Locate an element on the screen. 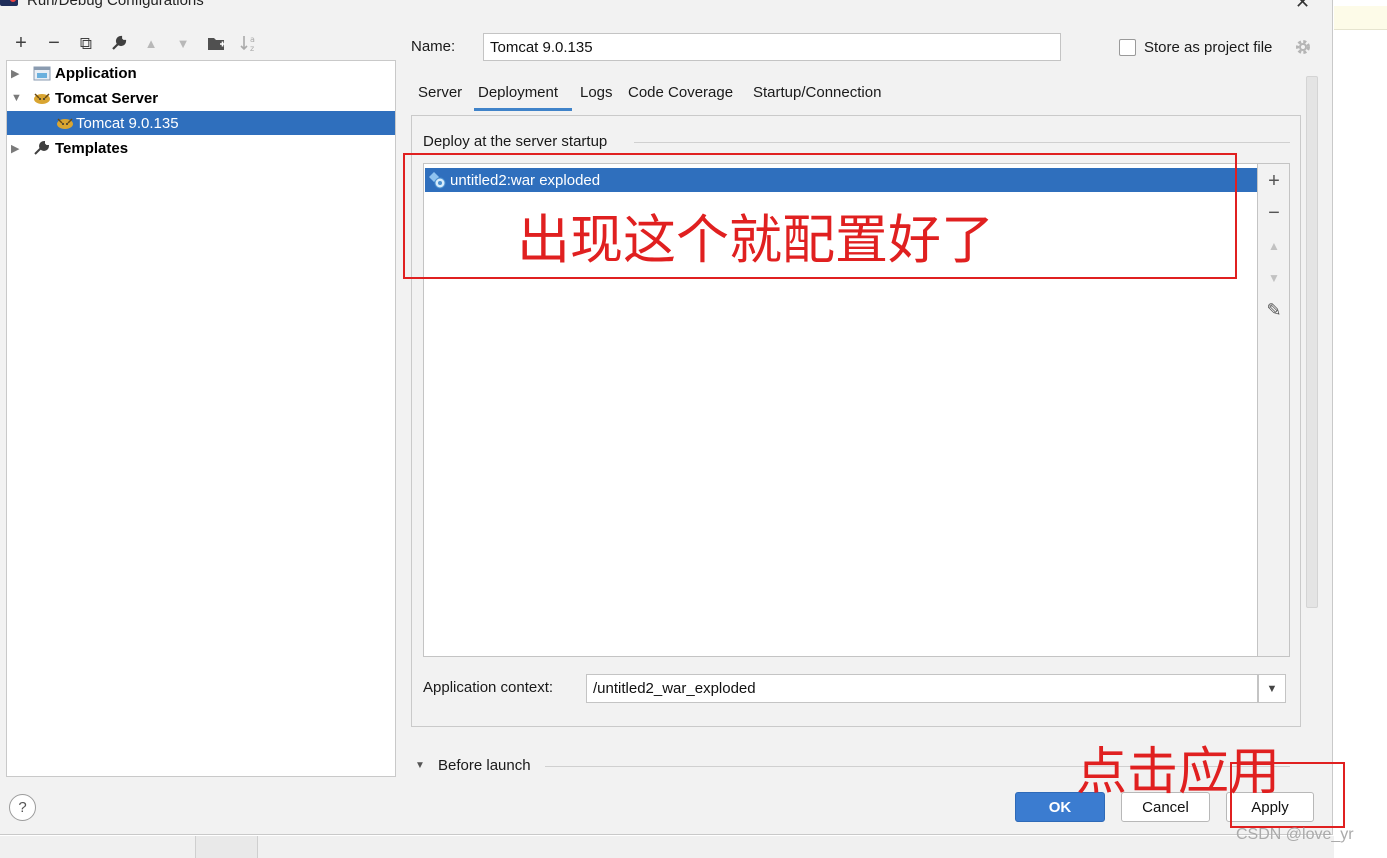 The height and width of the screenshot is (858, 1387). close-icon: ✕ is located at coordinates (1302, 6).